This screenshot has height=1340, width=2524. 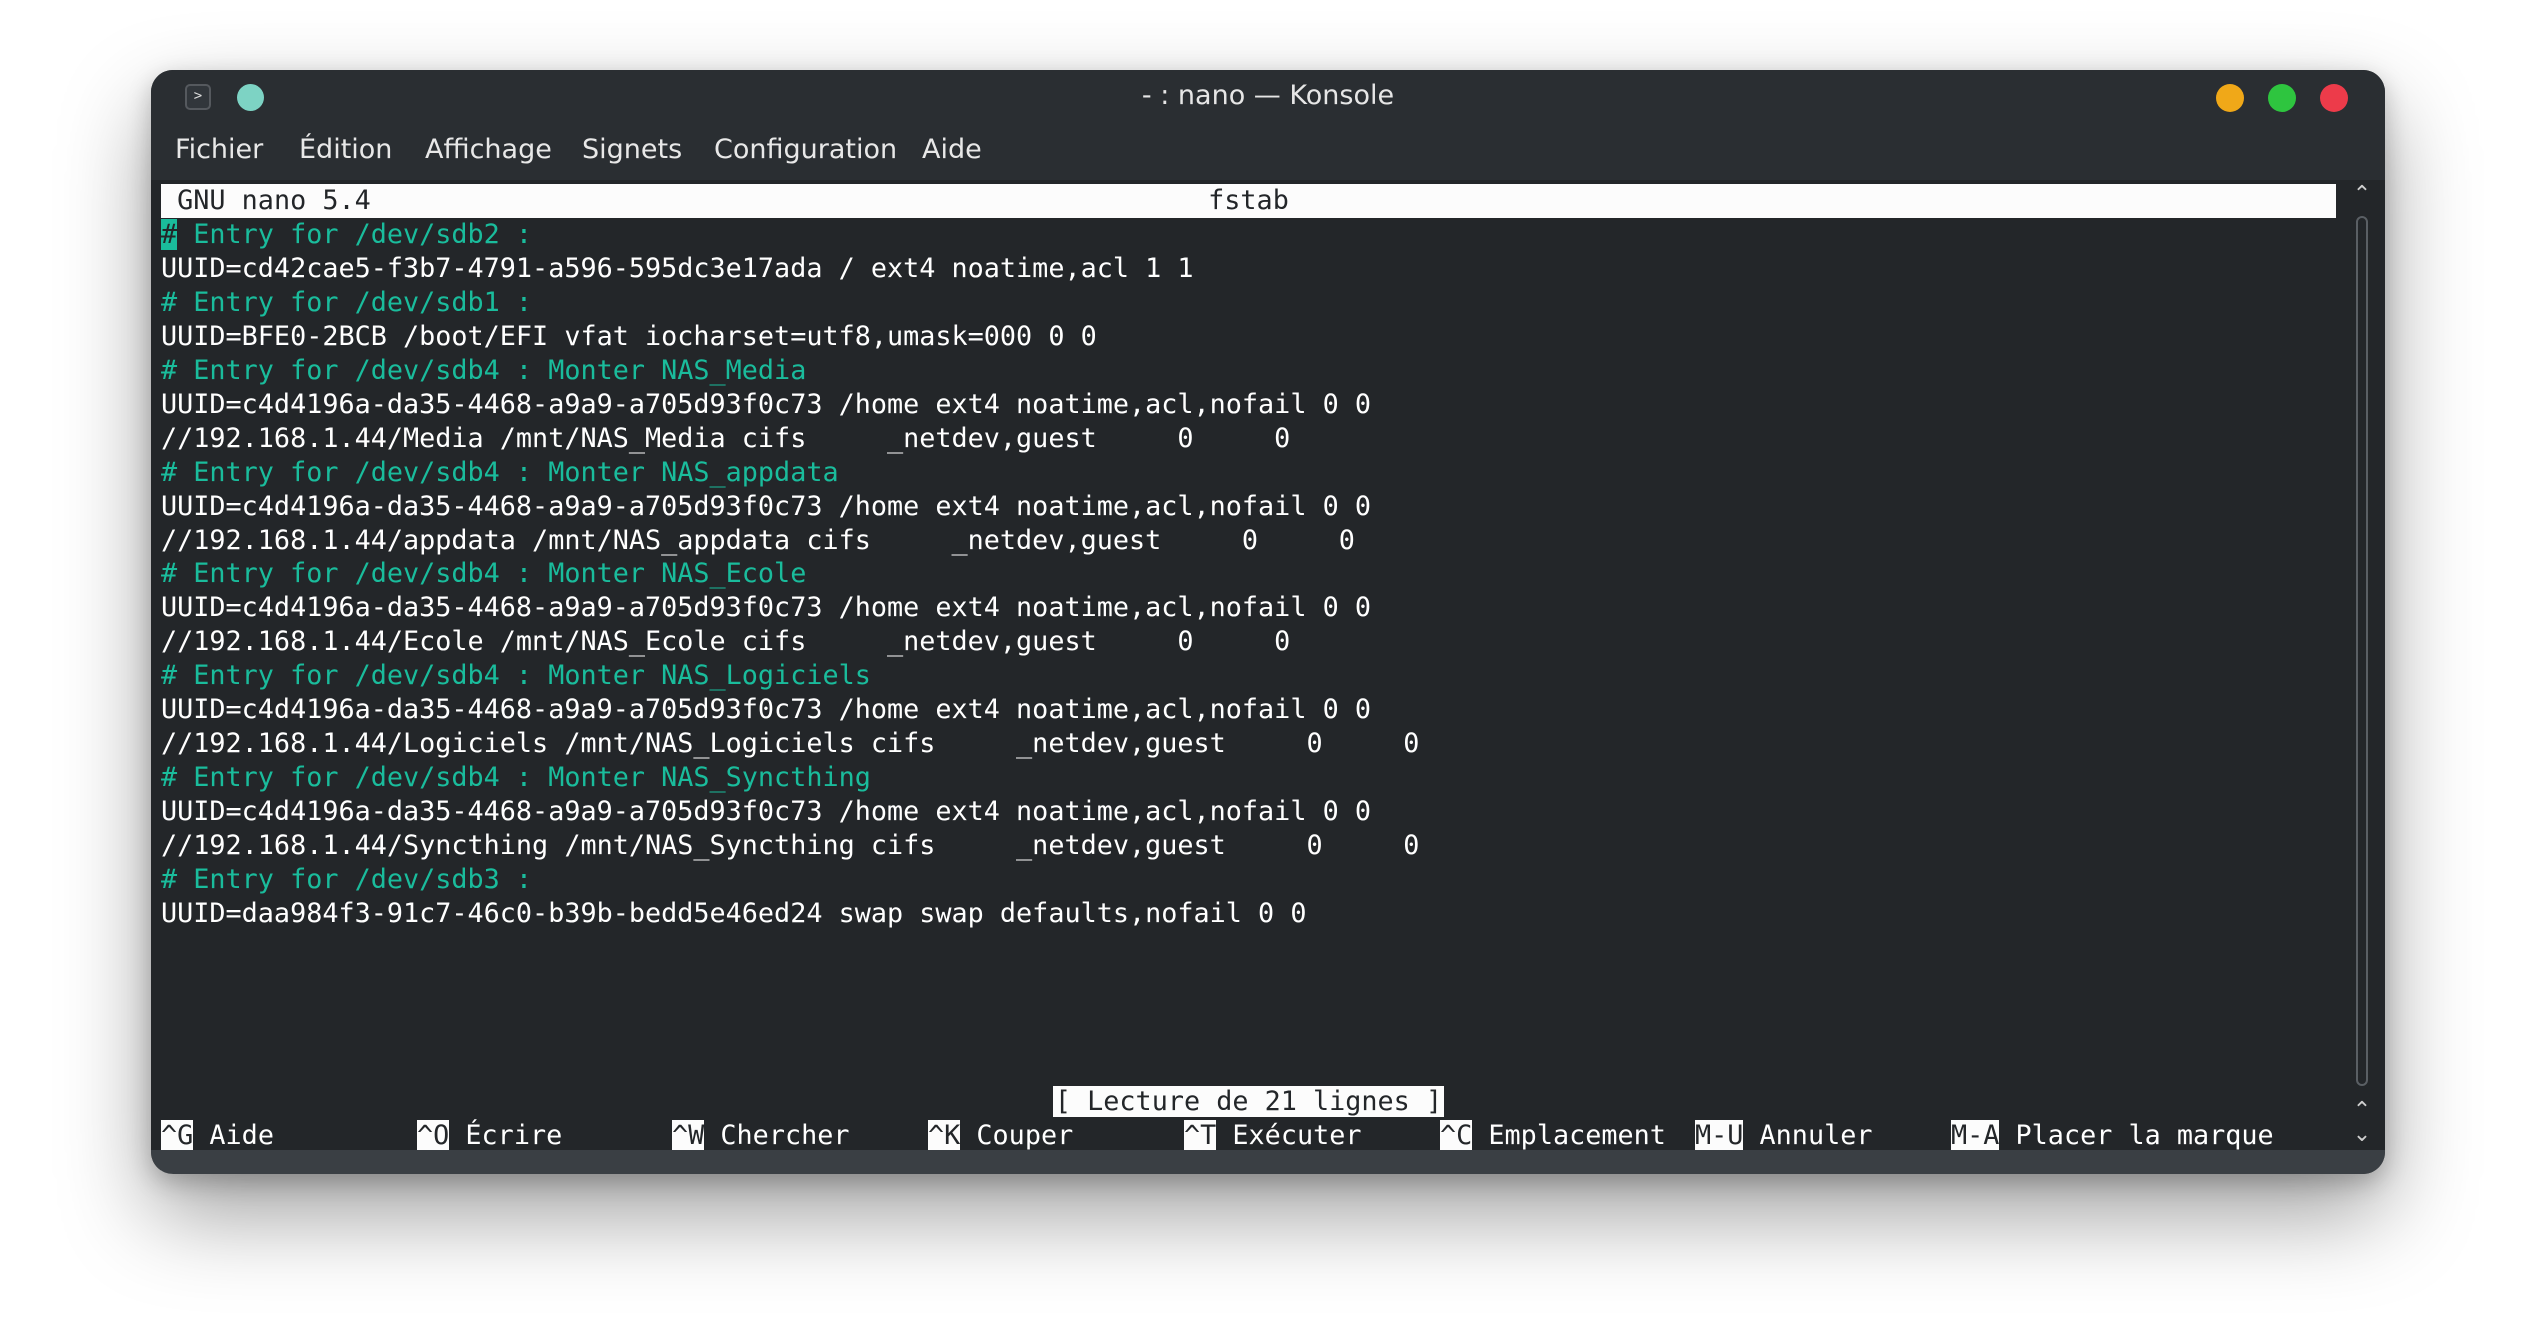 I want to click on shortcut-item: ^T Exécuter, so click(x=1272, y=1136).